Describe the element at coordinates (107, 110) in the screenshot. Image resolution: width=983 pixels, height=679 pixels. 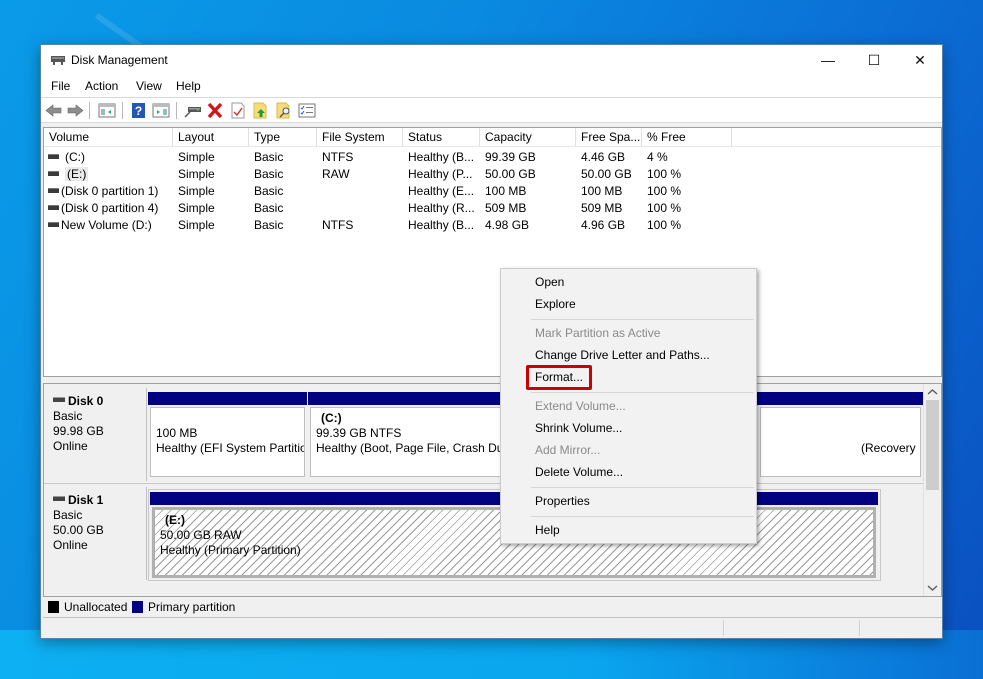
I see `show-hide-console-tree-icon` at that location.